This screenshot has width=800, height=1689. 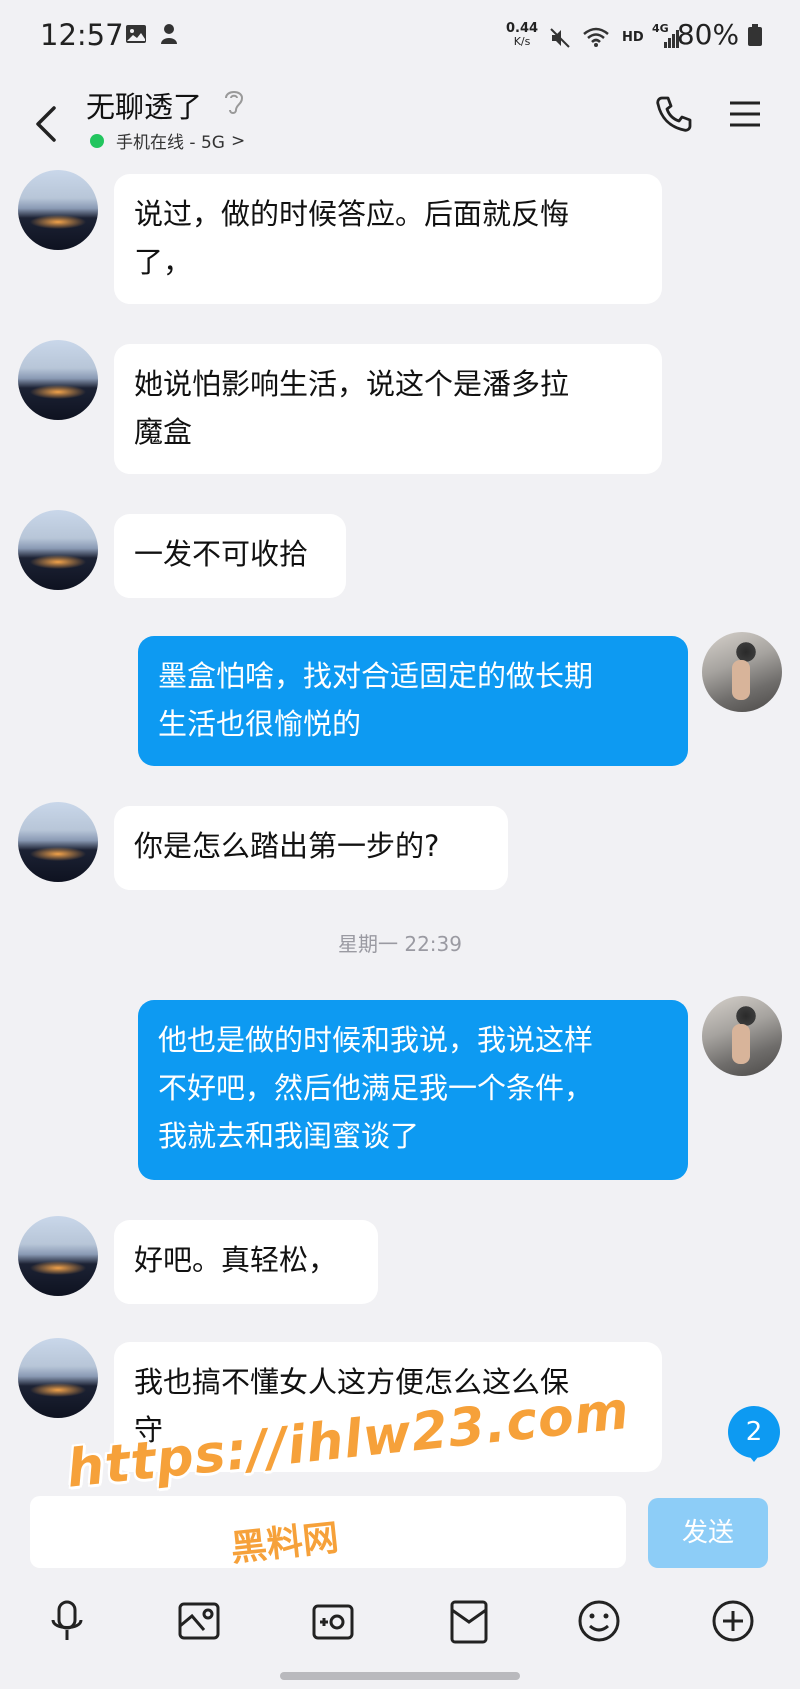 What do you see at coordinates (333, 1621) in the screenshot?
I see `camera-icon` at bounding box center [333, 1621].